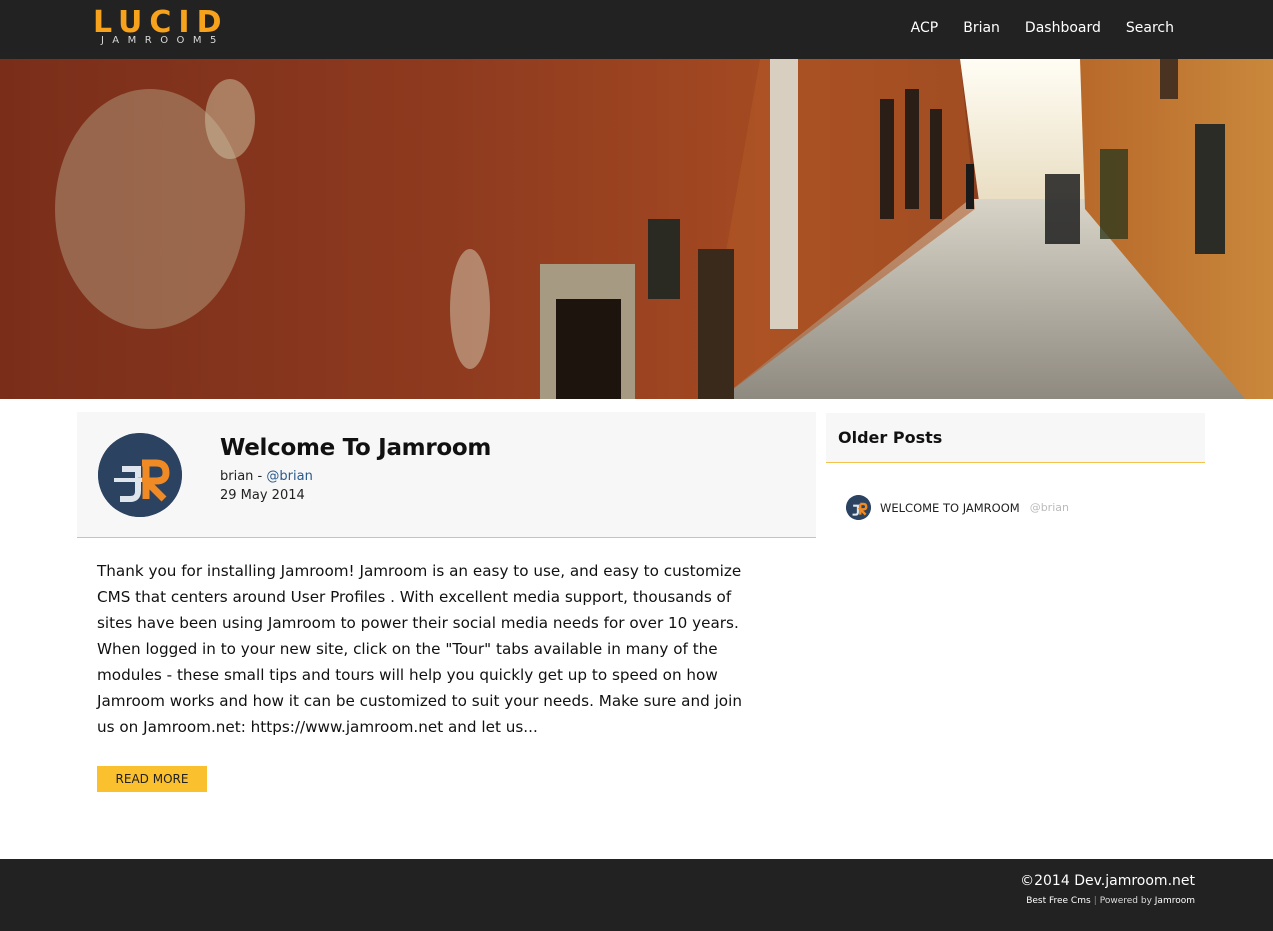 This screenshot has height=931, width=1273. I want to click on older-post-avatar, so click(858, 507).